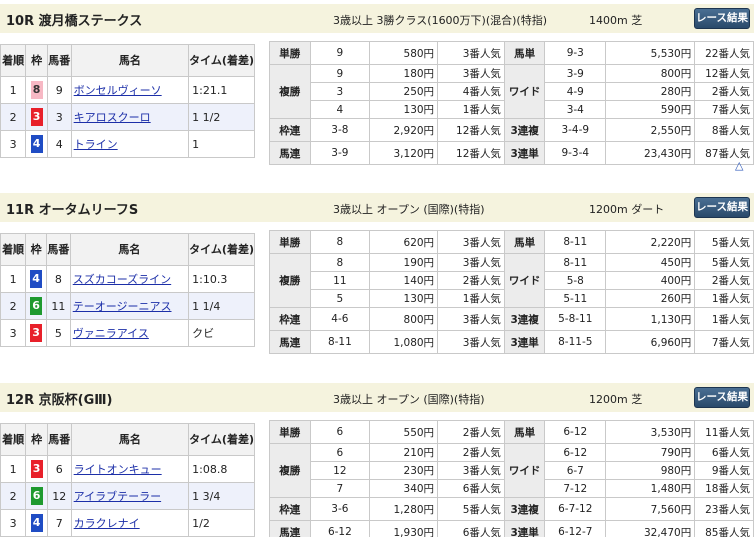 The image size is (754, 537). I want to click on result-row: 1 3 6 ライトオンキュー 1:08.8, so click(127, 469).